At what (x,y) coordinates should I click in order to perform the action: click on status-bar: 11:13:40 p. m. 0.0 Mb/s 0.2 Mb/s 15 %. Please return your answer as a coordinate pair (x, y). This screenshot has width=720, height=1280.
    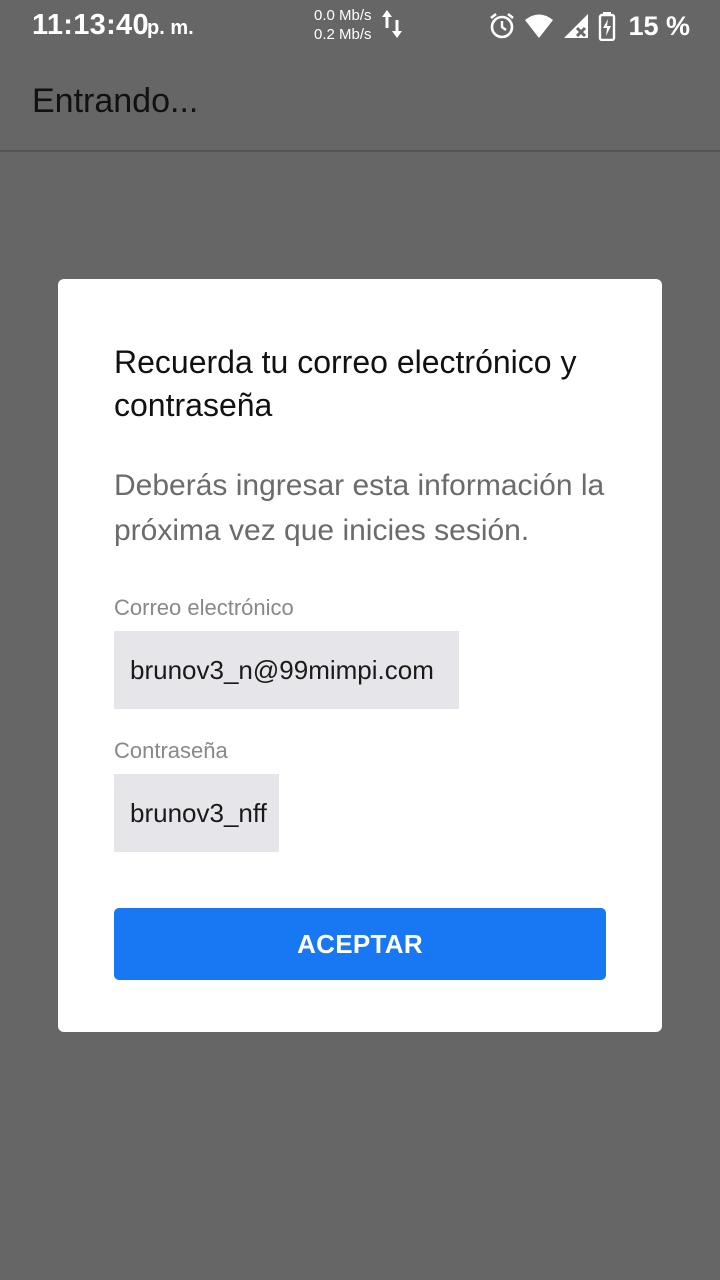
    Looking at the image, I should click on (360, 26).